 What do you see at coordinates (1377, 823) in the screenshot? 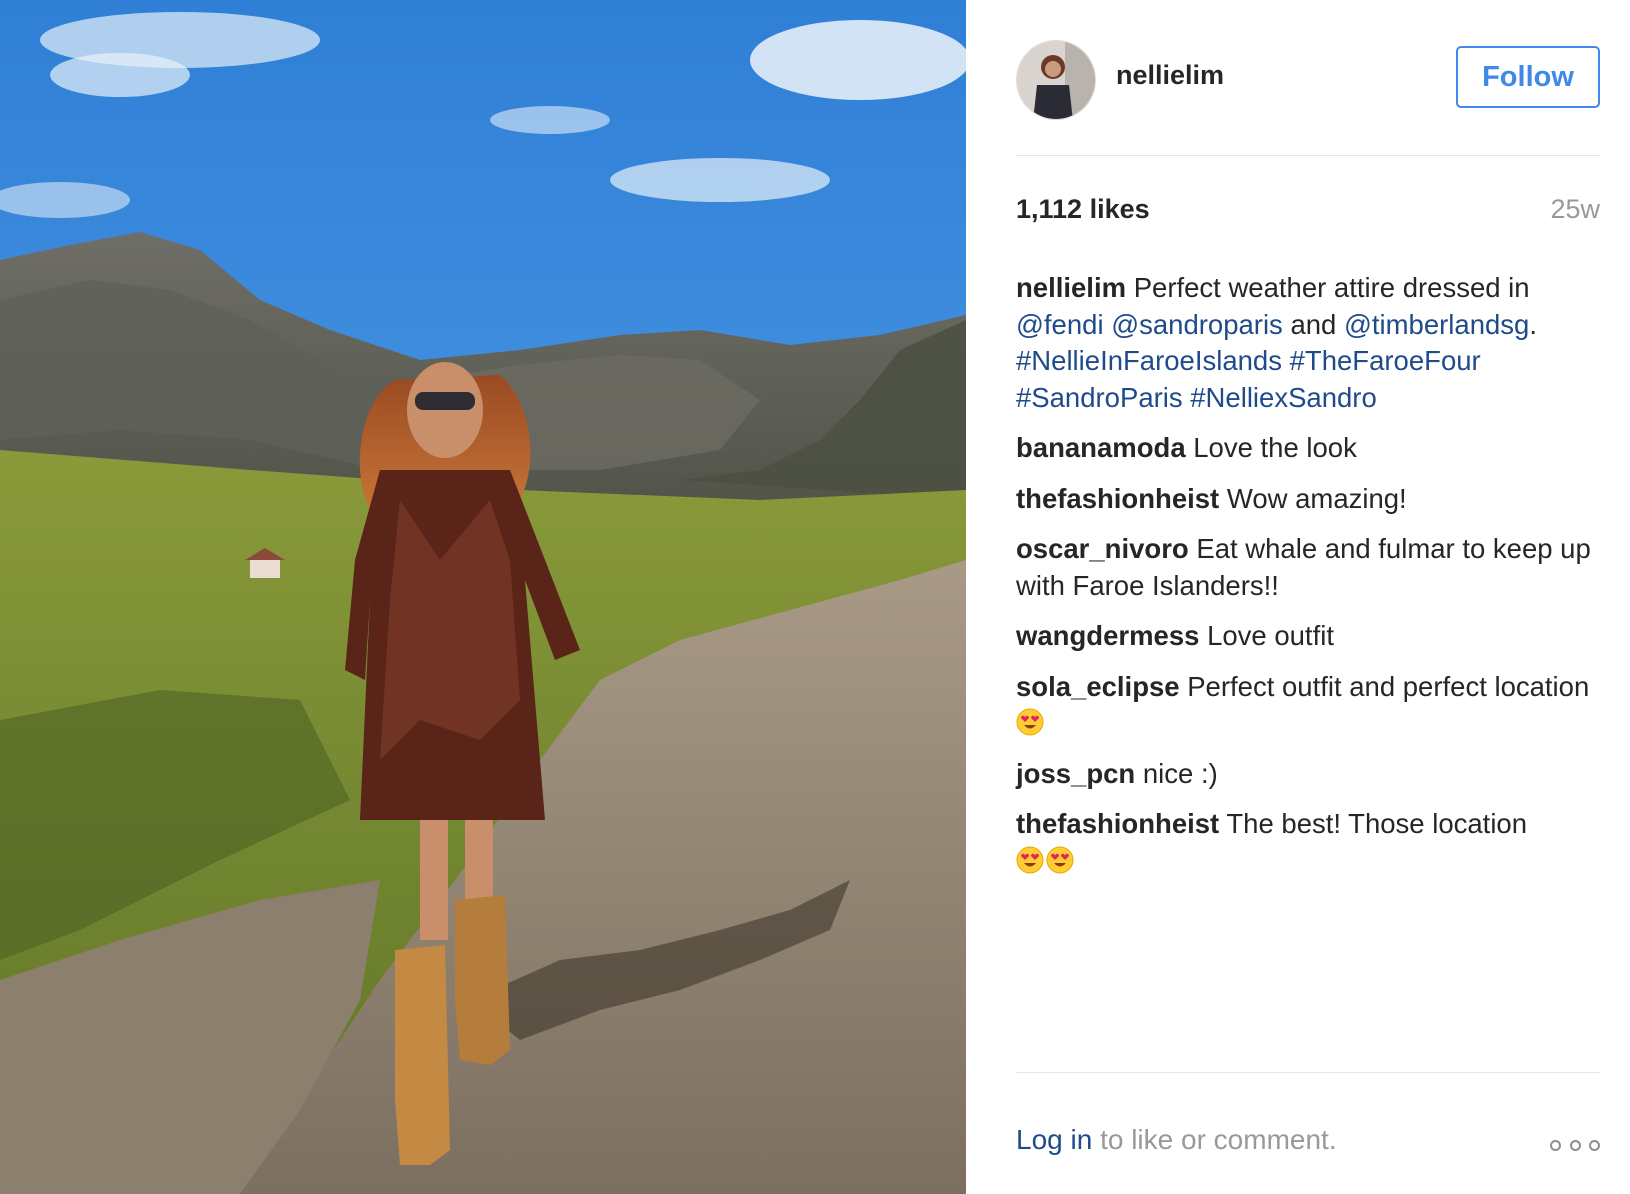
I see `comment-text: The best! Those location` at bounding box center [1377, 823].